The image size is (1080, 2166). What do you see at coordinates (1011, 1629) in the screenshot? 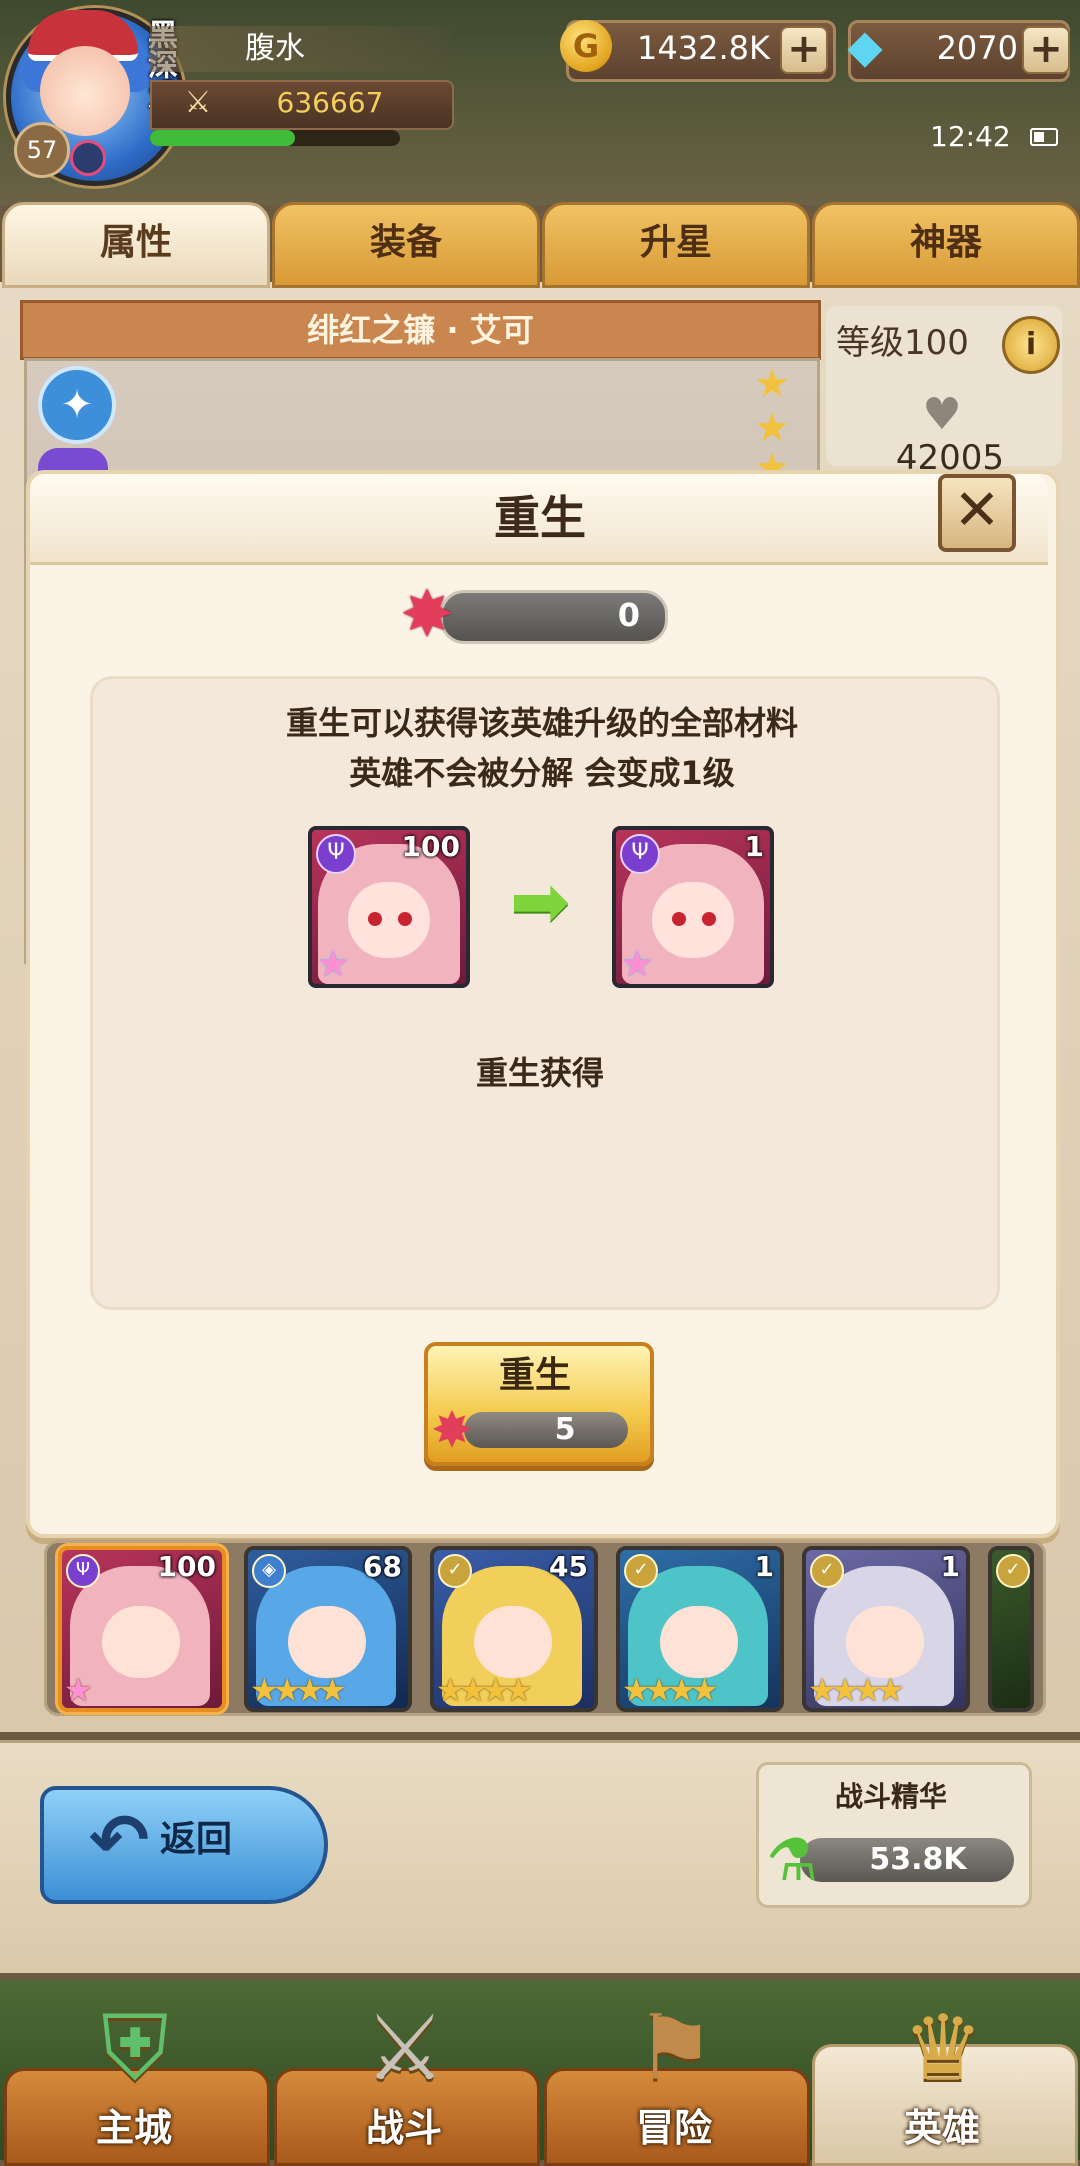
I see `roster-hero-card-partial: ✓` at bounding box center [1011, 1629].